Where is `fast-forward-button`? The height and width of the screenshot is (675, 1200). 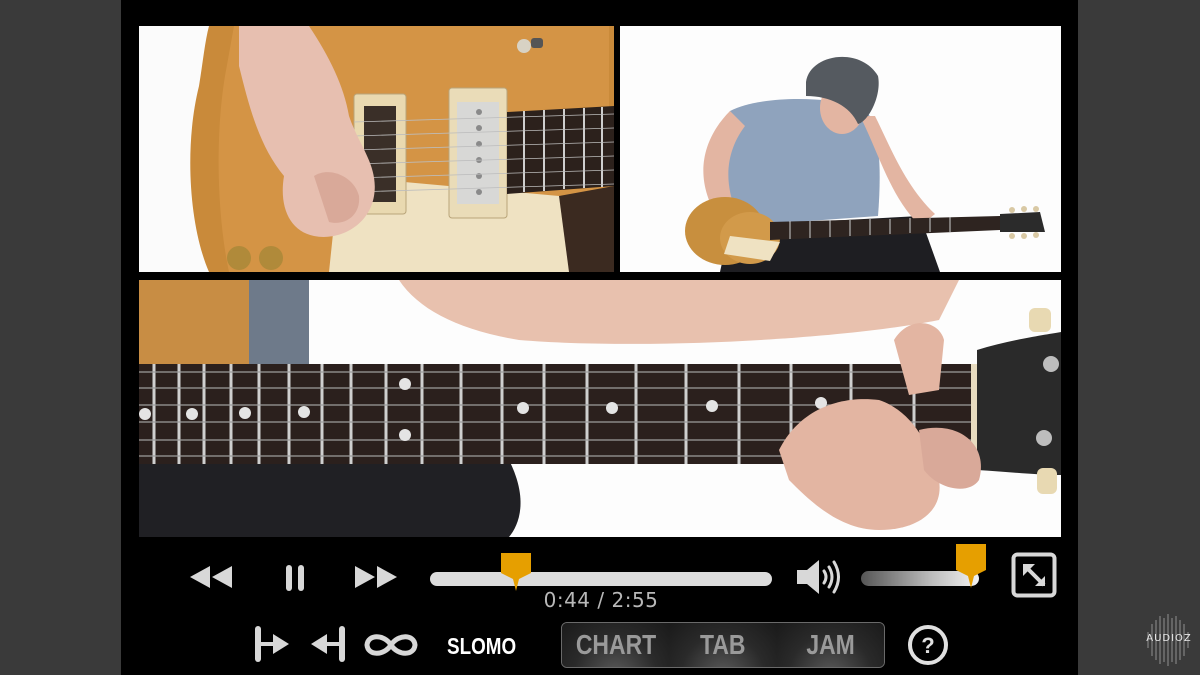
fast-forward-button is located at coordinates (375, 577).